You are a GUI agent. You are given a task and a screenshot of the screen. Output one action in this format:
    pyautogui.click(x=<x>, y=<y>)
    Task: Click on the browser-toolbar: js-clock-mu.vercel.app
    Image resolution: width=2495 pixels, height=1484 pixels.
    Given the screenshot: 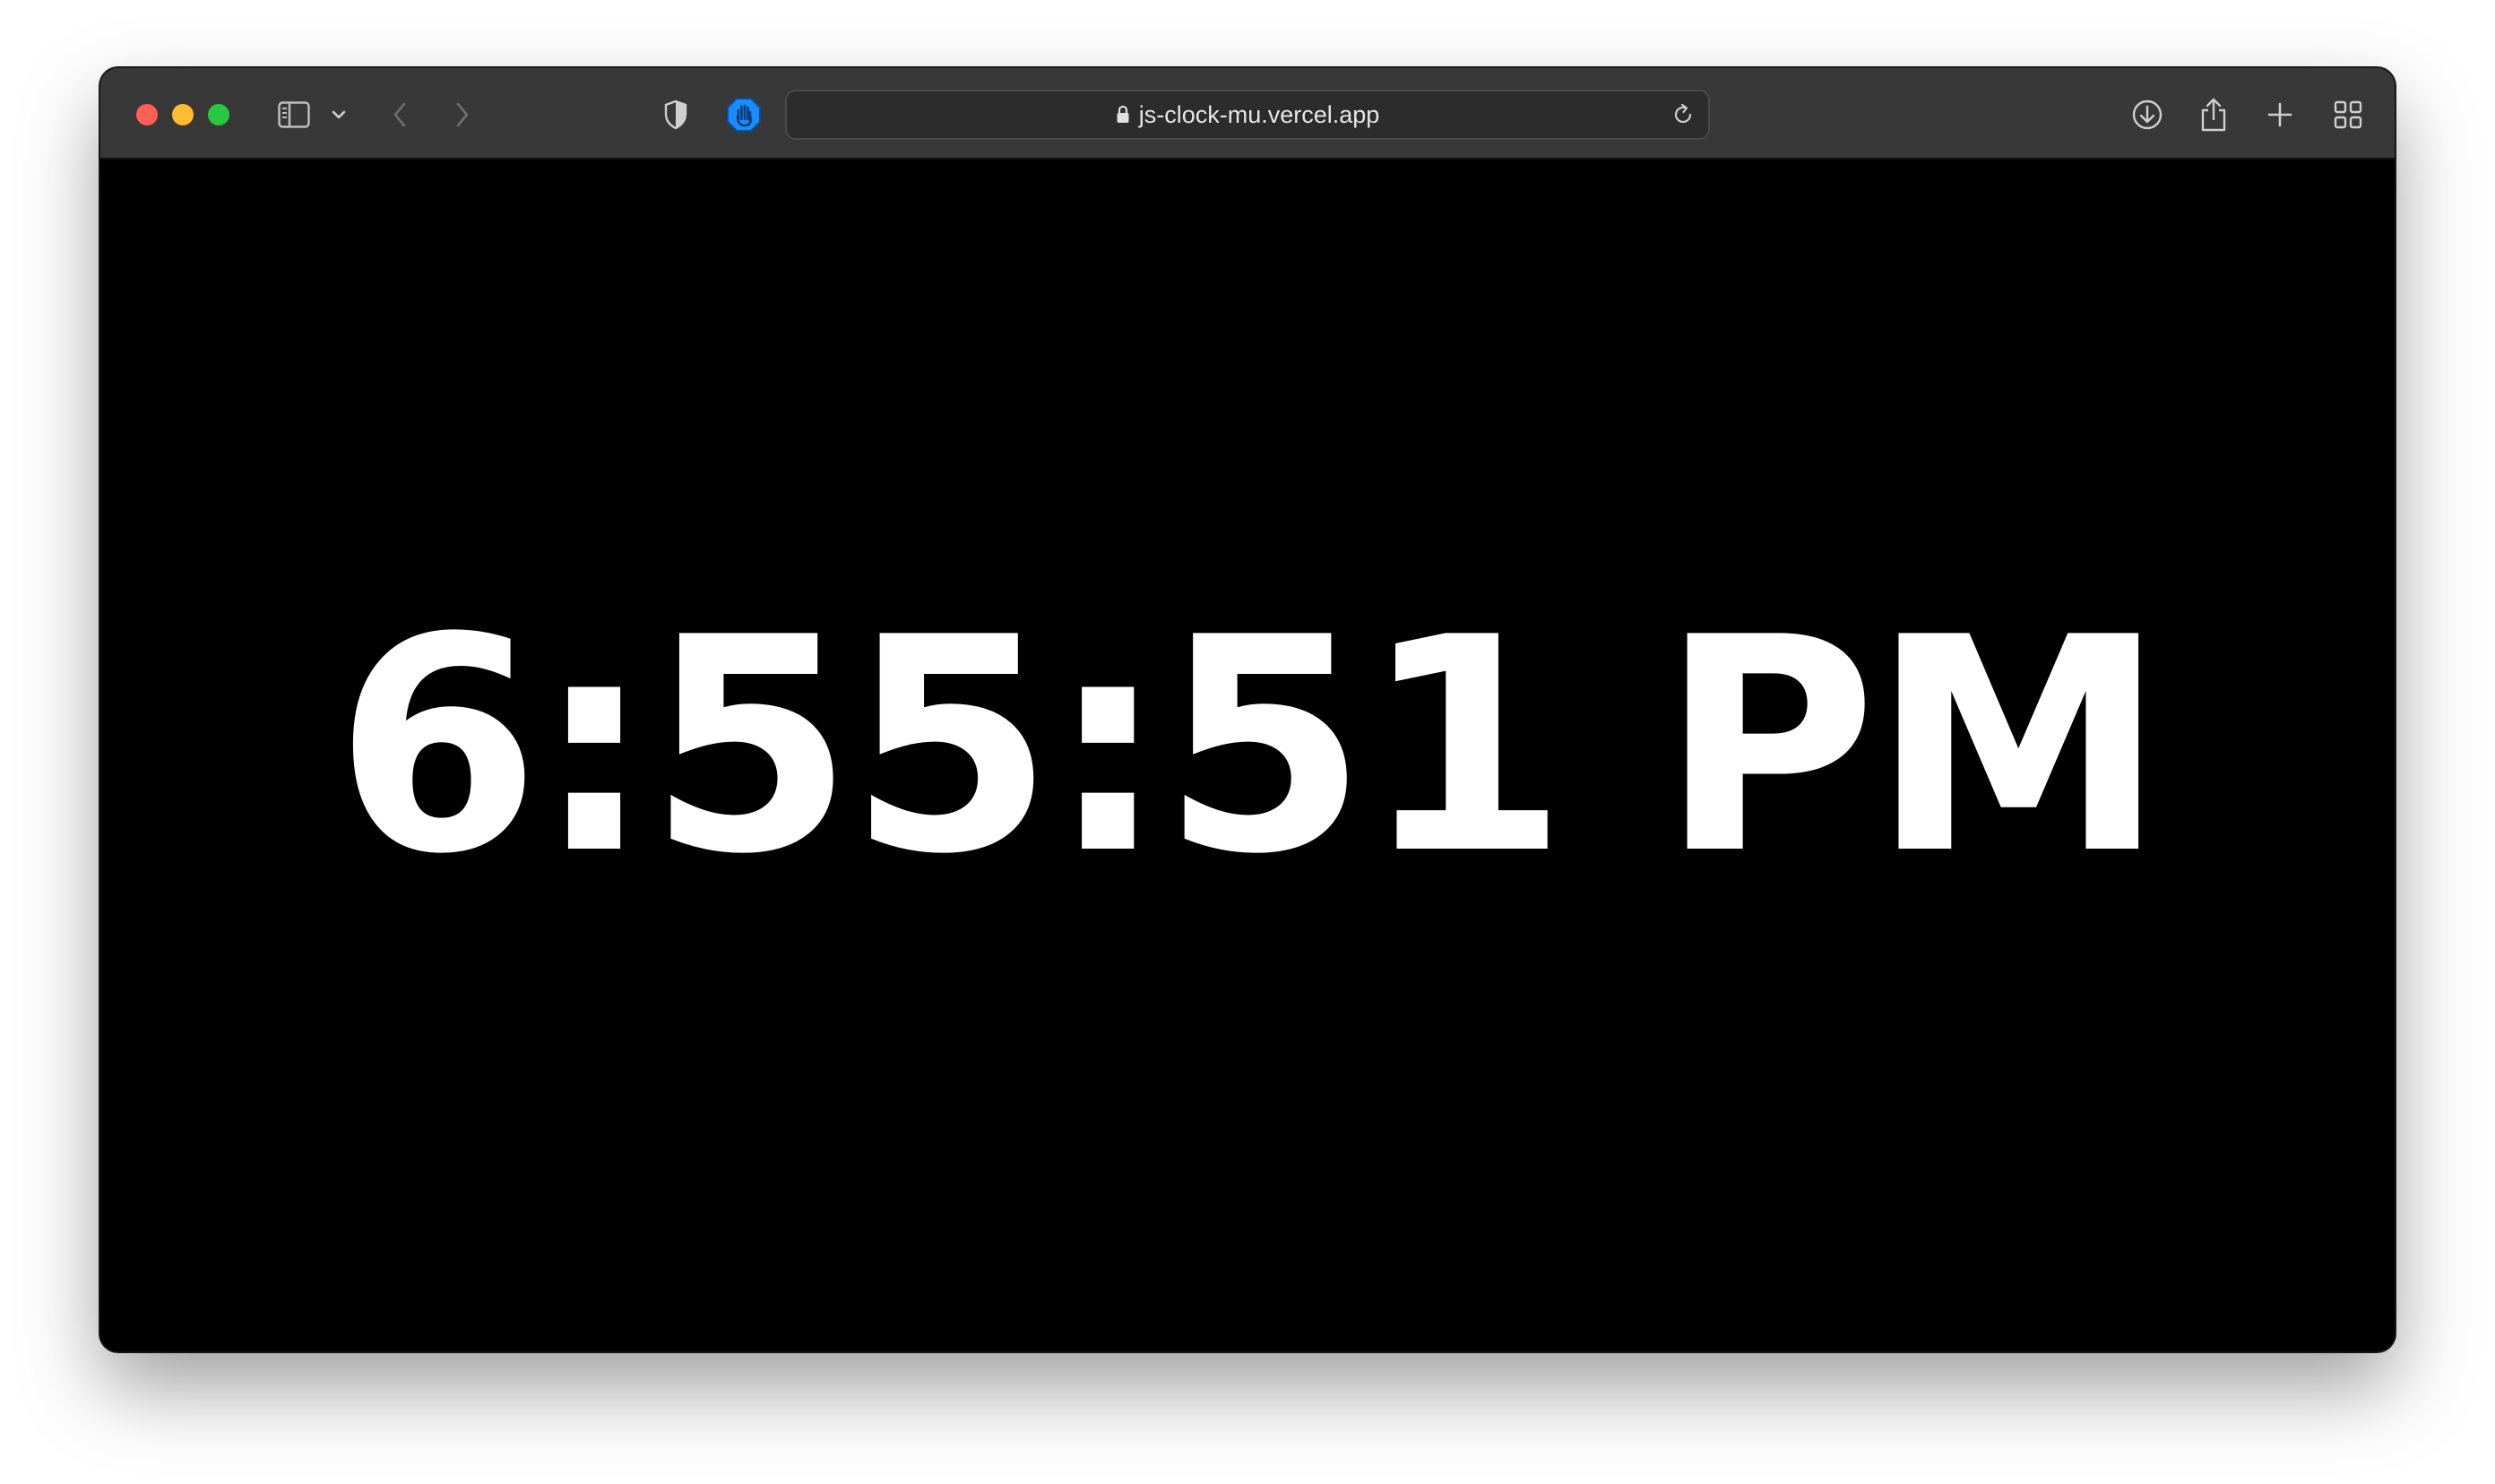 What is the action you would take?
    pyautogui.click(x=1248, y=114)
    